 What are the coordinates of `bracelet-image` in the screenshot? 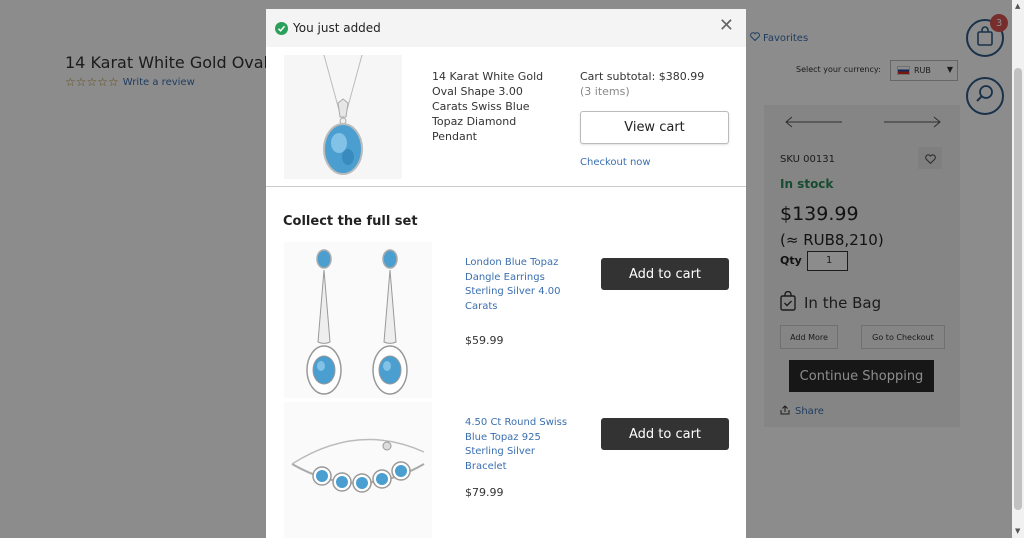 It's located at (358, 470).